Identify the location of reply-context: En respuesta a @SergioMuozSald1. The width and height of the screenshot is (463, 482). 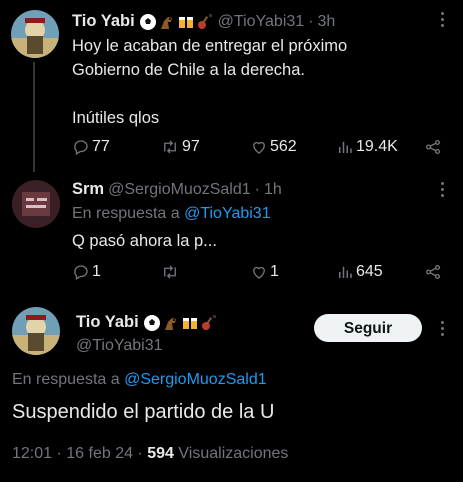
(139, 380).